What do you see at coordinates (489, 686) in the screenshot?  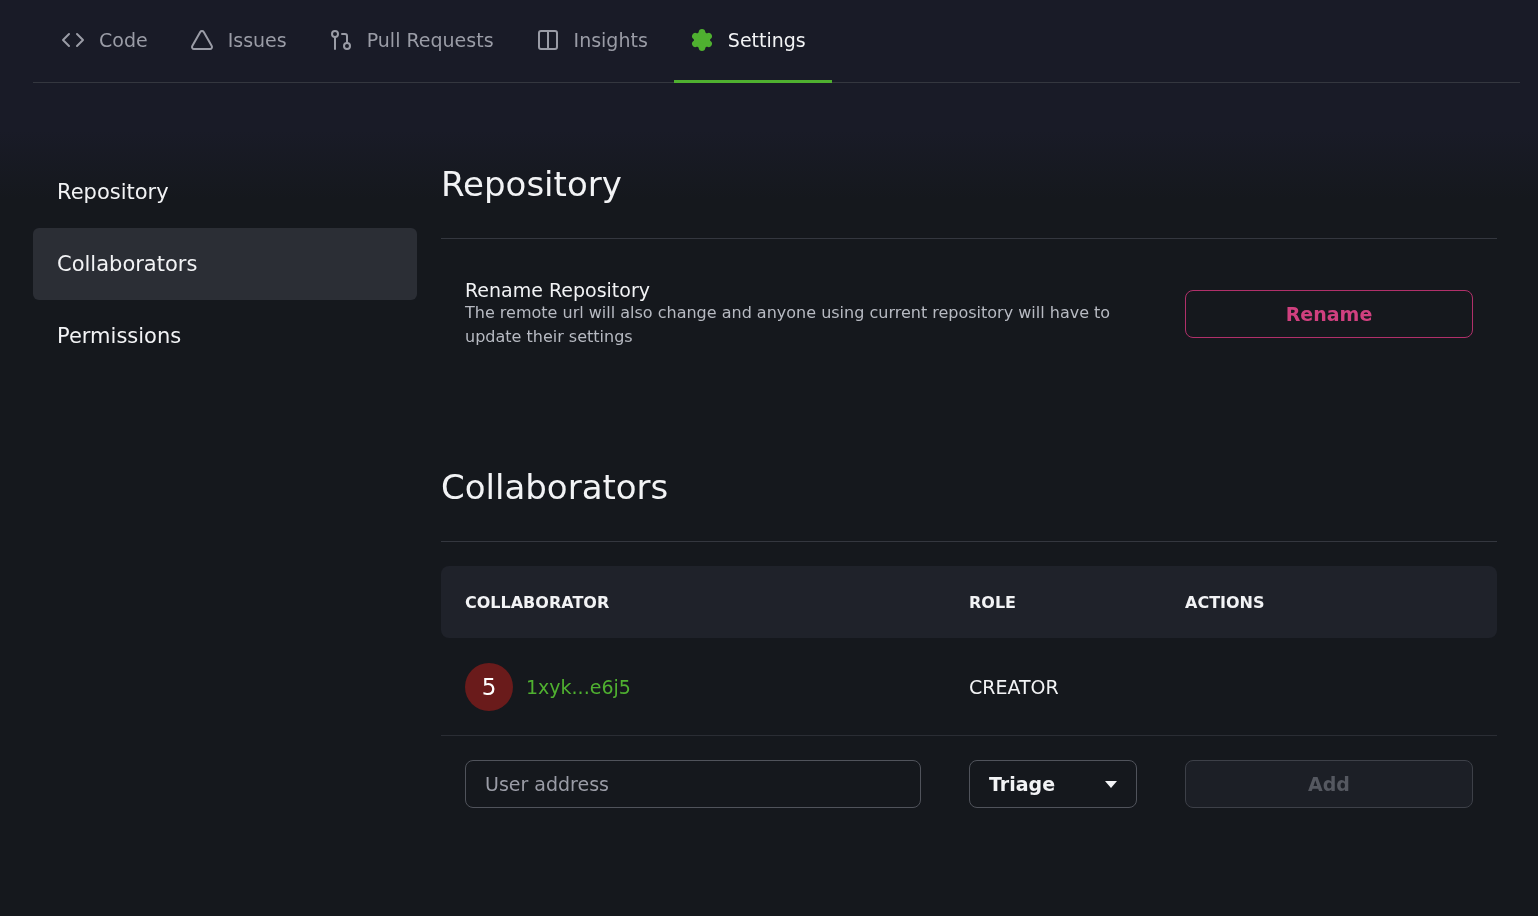 I see `avatar: 5` at bounding box center [489, 686].